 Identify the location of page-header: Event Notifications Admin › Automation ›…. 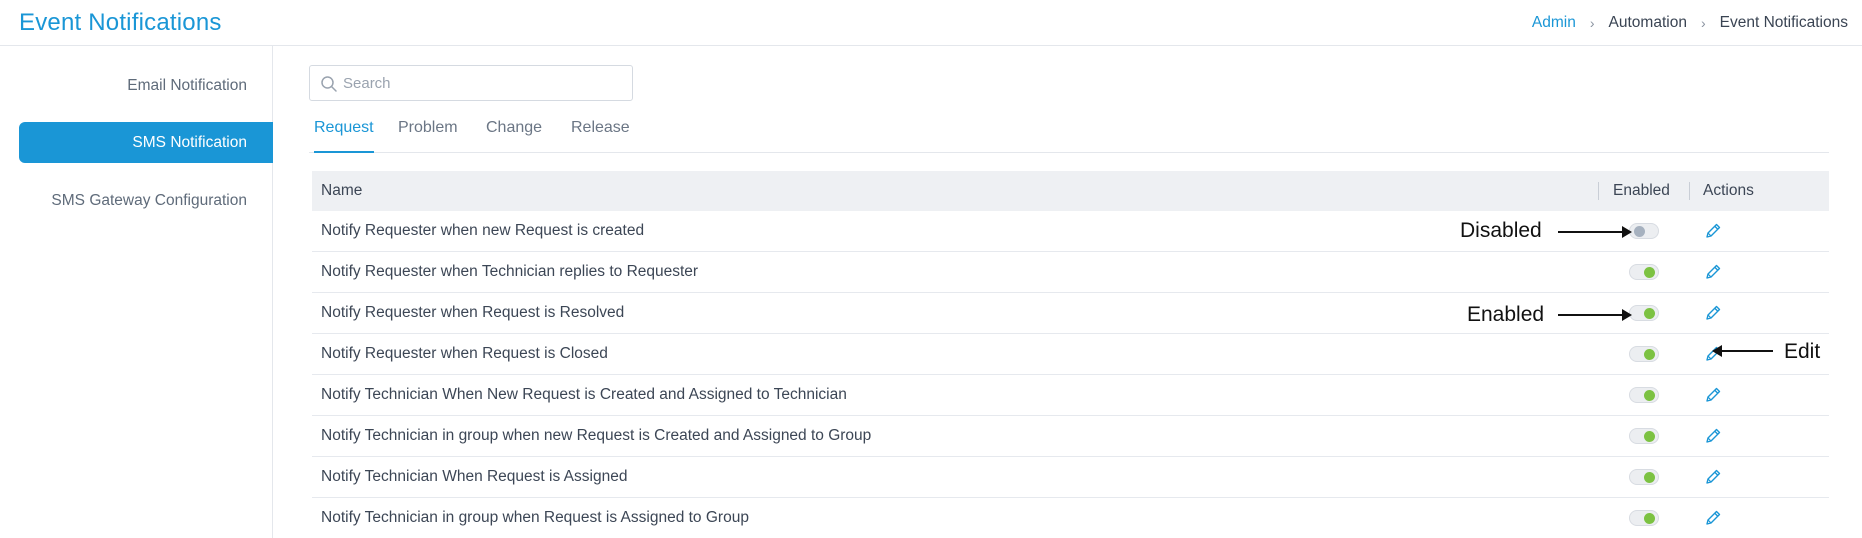
(931, 23).